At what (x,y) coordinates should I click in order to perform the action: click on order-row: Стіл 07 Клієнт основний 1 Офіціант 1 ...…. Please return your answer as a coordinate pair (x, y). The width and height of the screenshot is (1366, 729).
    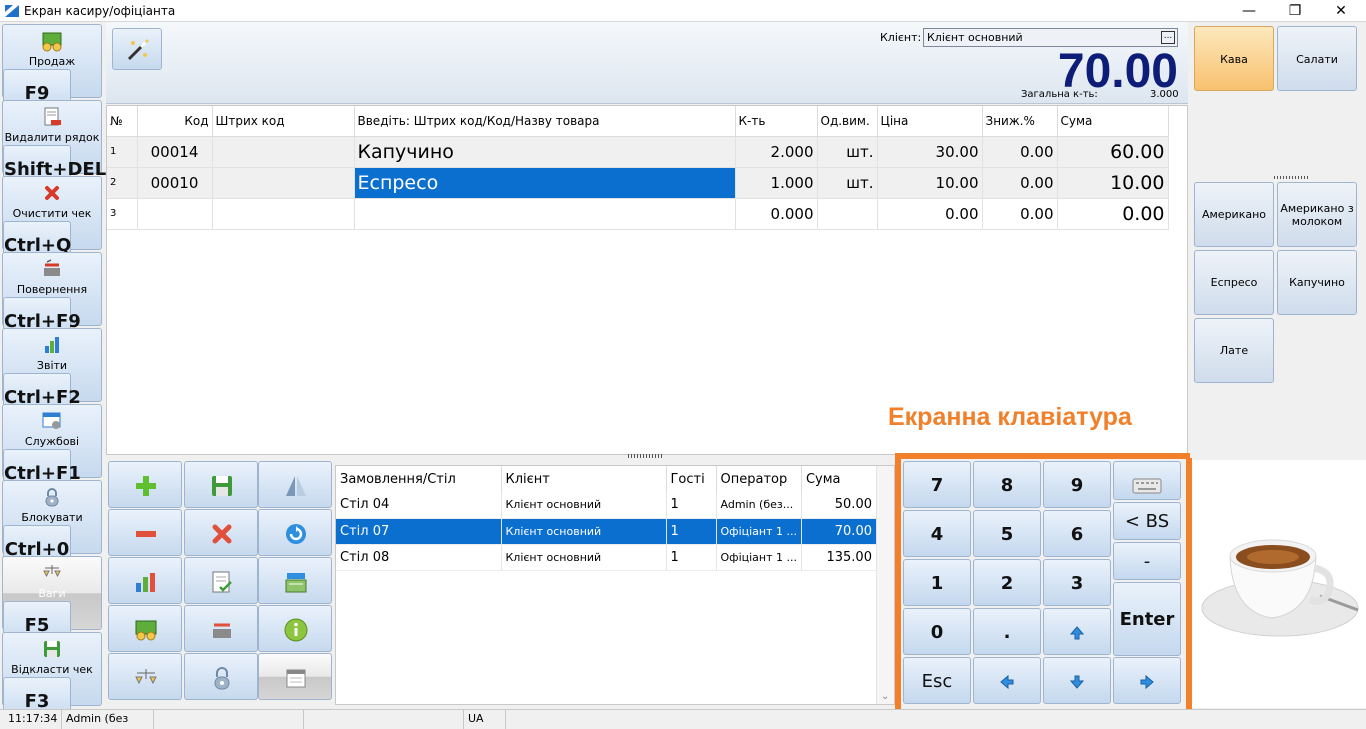
    Looking at the image, I should click on (606, 531).